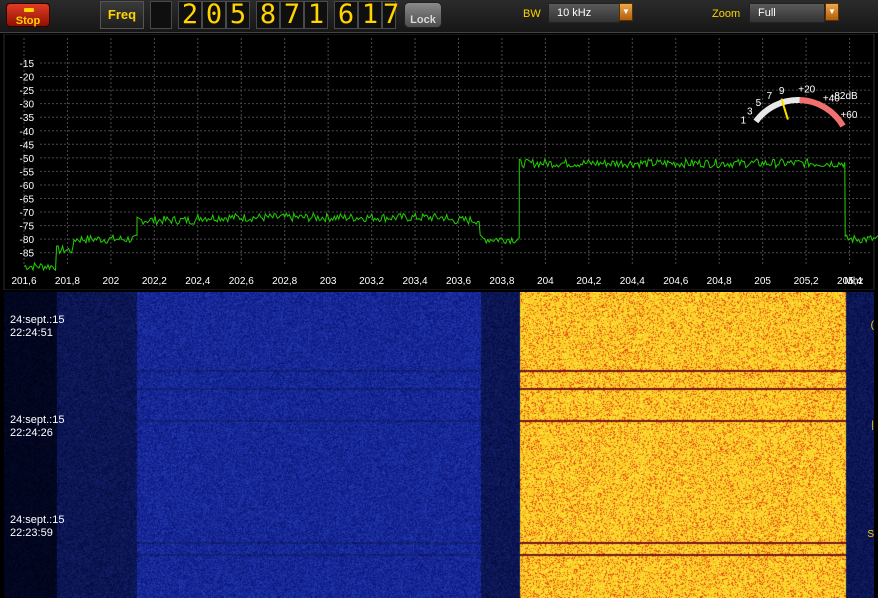 This screenshot has height=598, width=878. What do you see at coordinates (632, 281) in the screenshot?
I see `x-tick-label: 204,4` at bounding box center [632, 281].